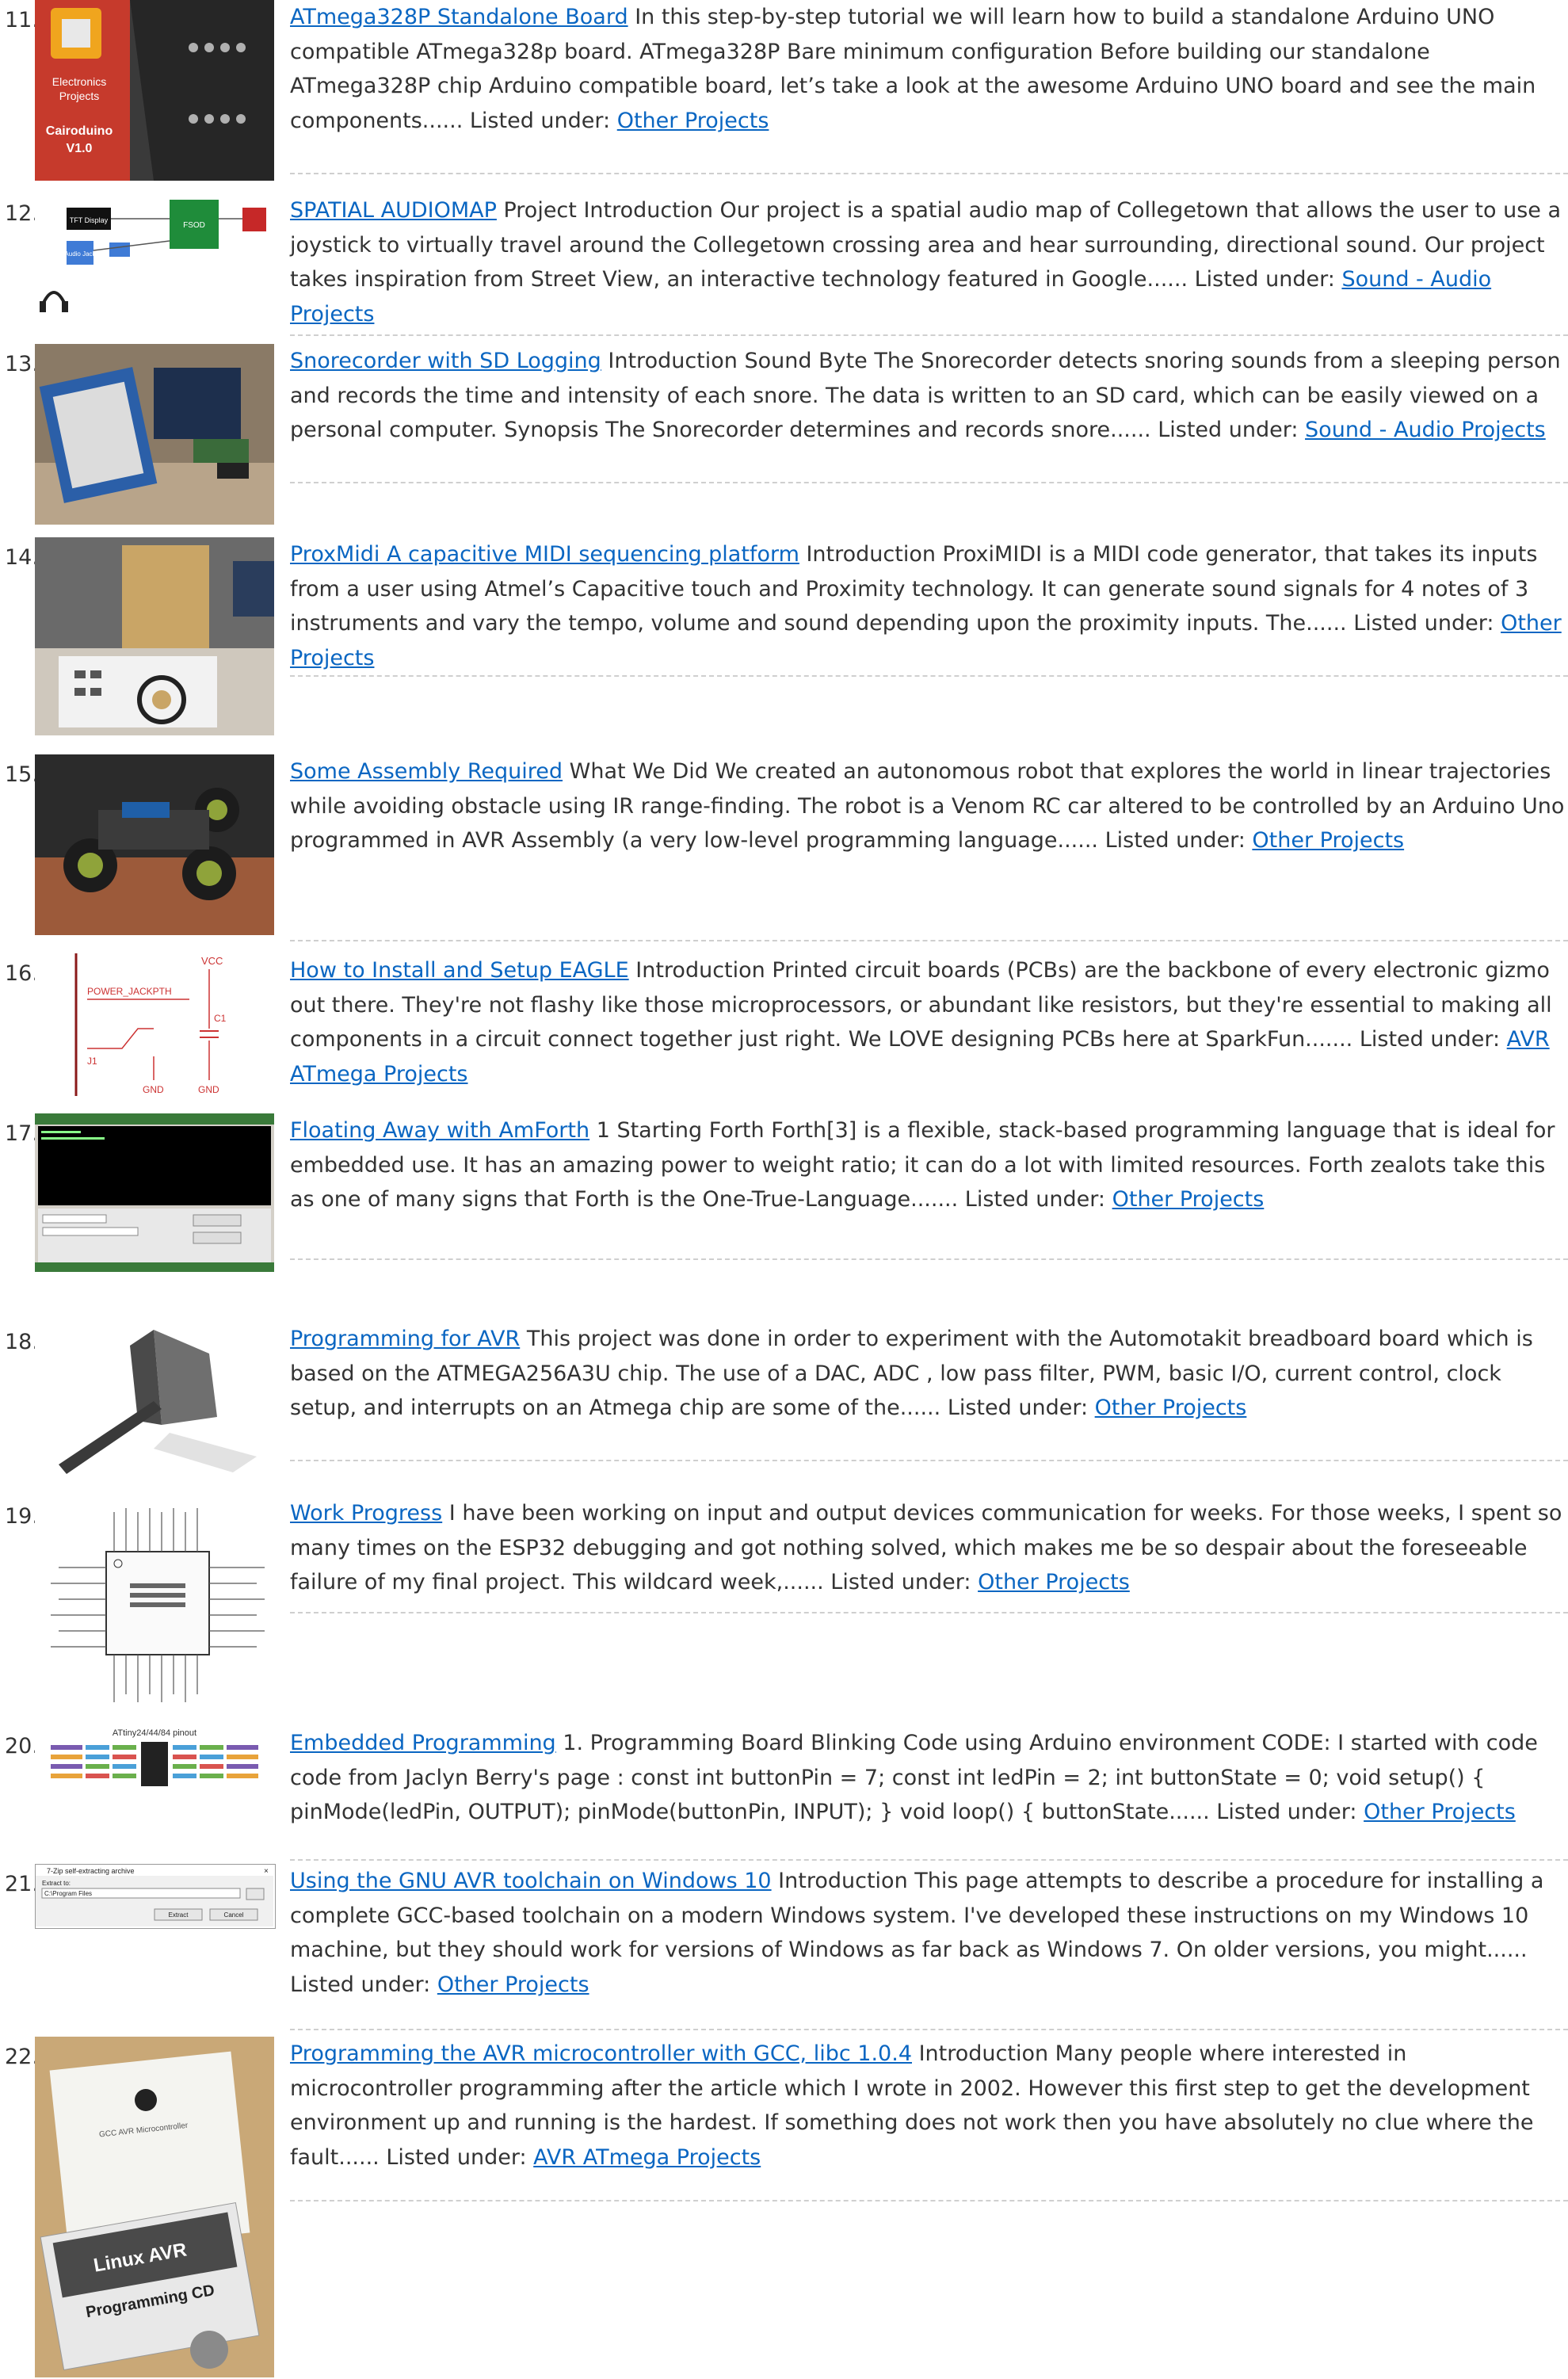 The height and width of the screenshot is (2379, 1568). What do you see at coordinates (22, 1884) in the screenshot?
I see `item-number: 21.` at bounding box center [22, 1884].